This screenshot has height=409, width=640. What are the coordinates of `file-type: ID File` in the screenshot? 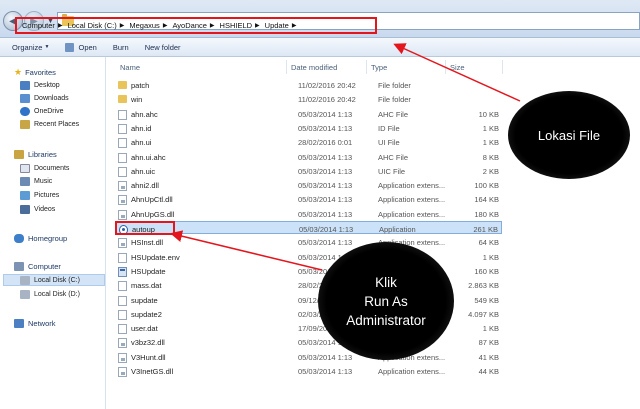 It's located at (389, 128).